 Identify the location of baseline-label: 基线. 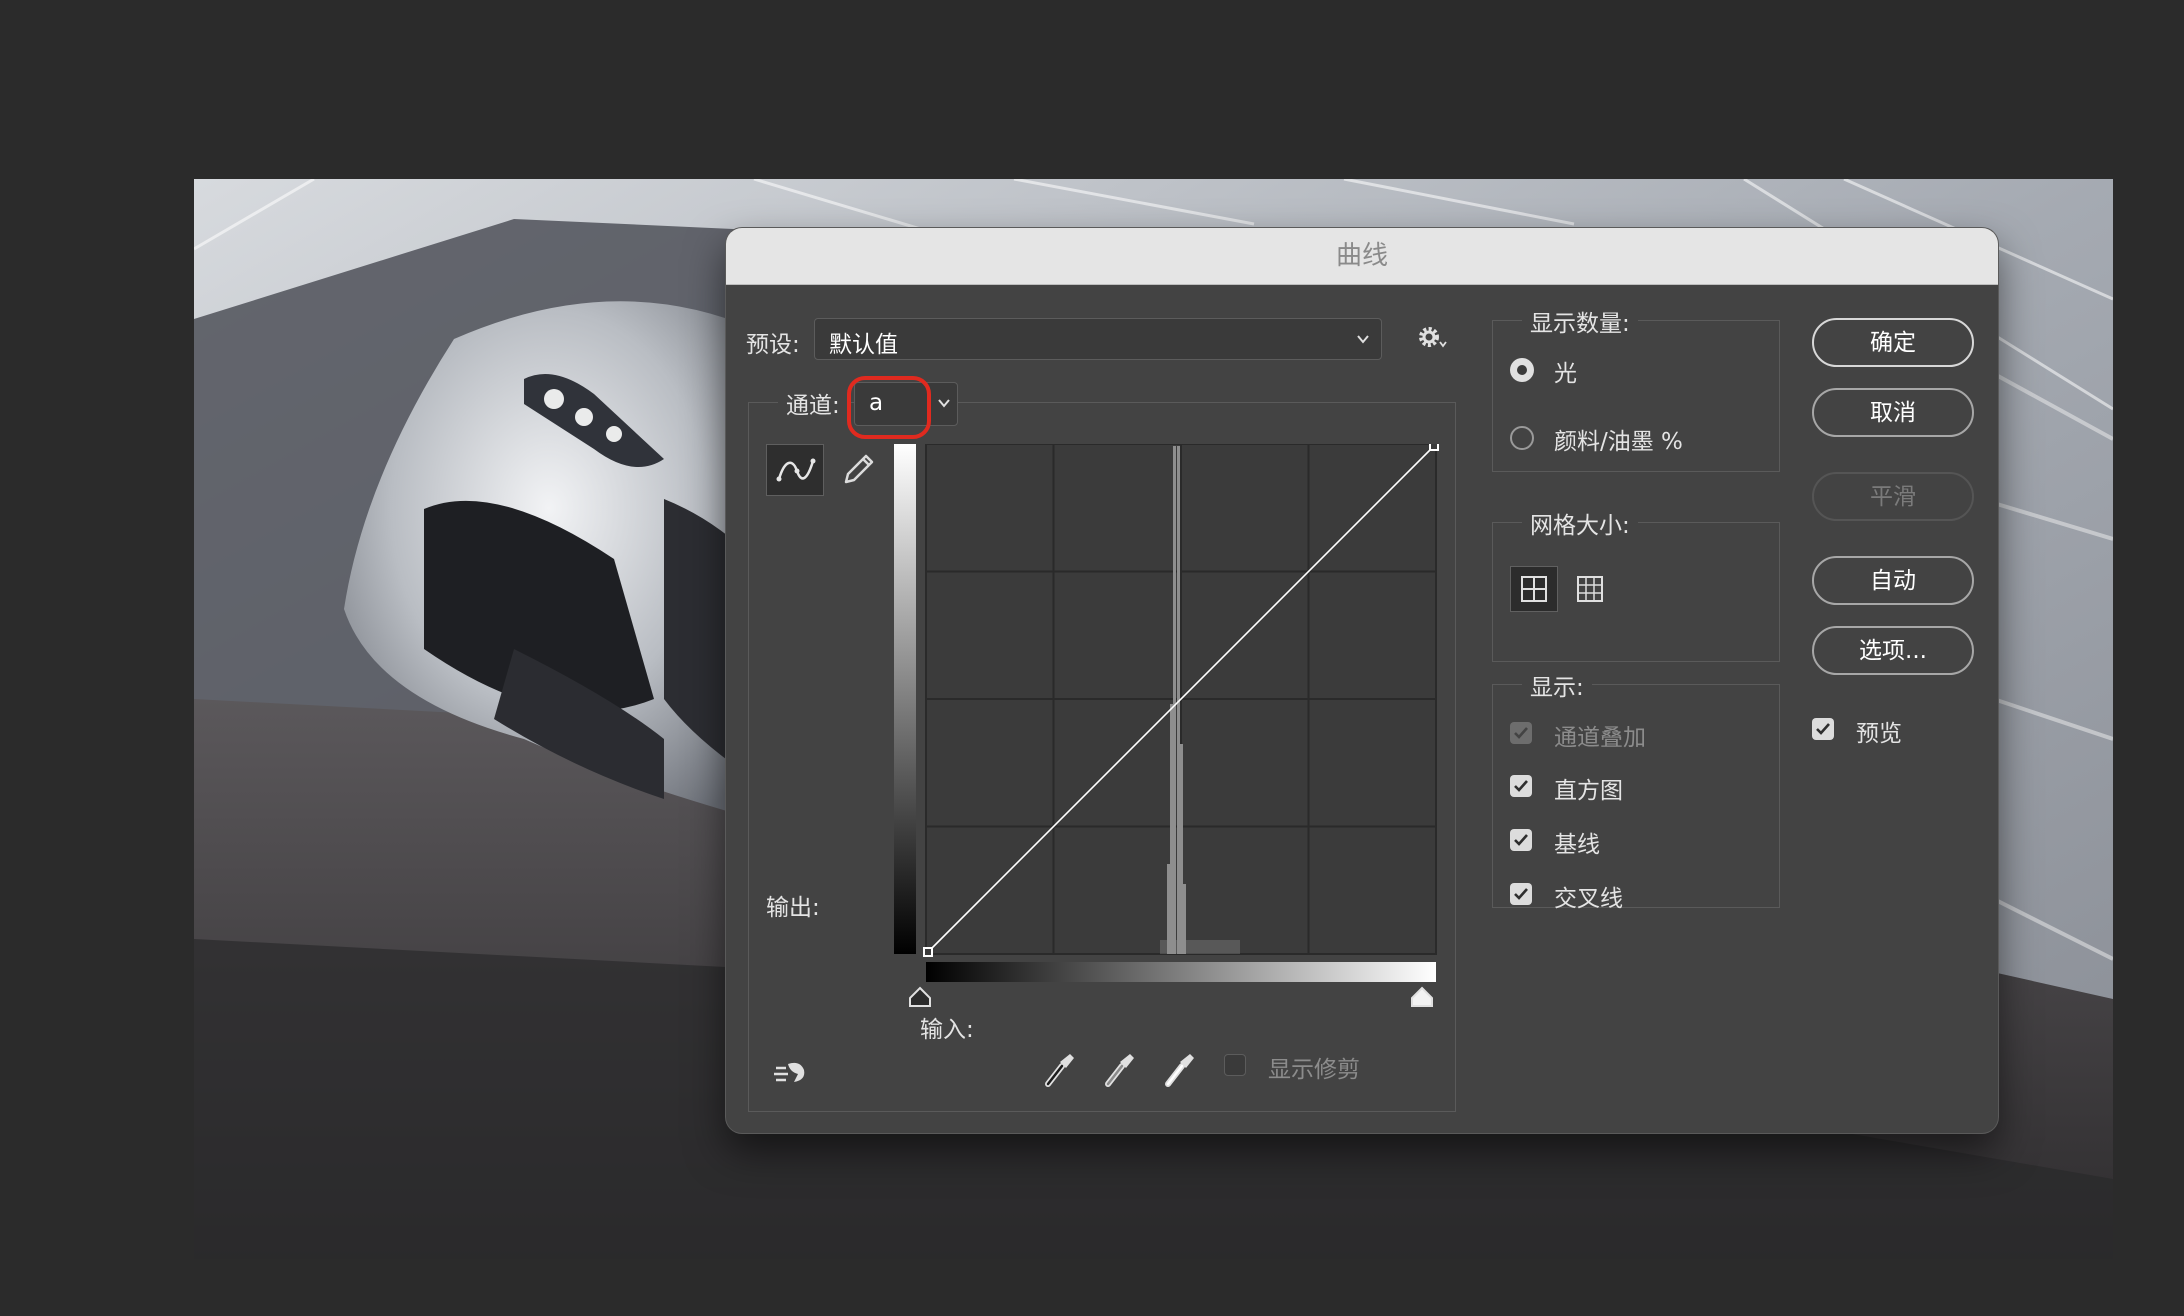
(1577, 845).